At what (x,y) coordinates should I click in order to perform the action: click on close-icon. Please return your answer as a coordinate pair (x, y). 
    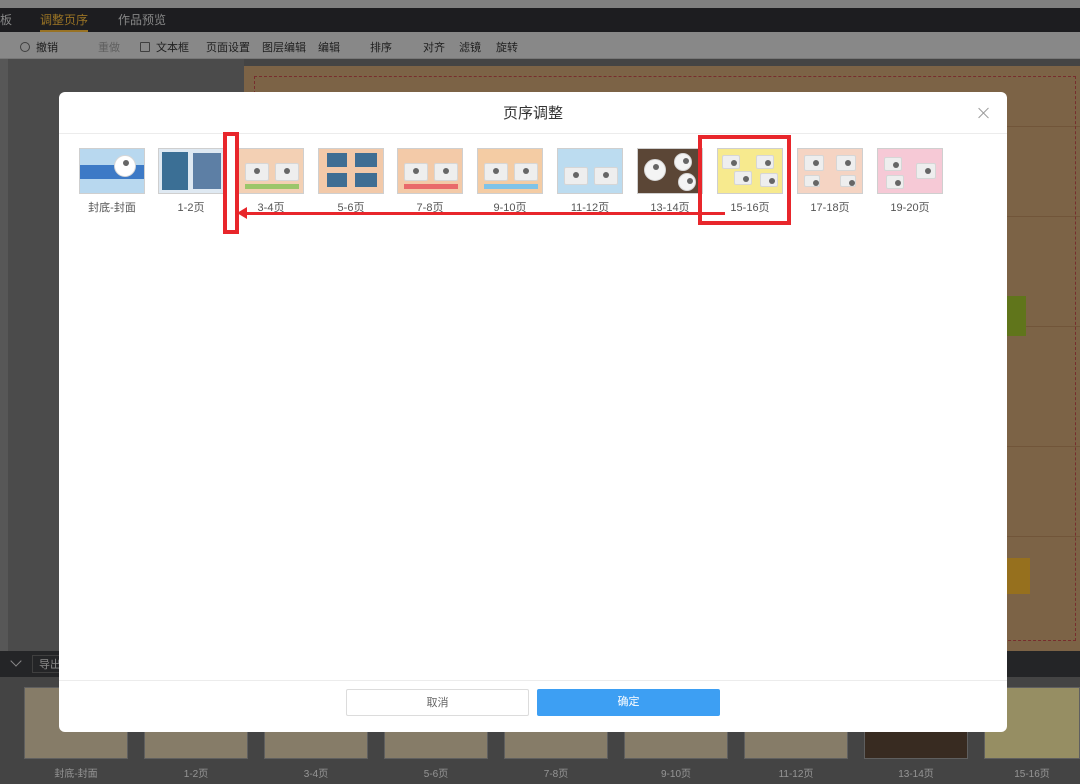
    Looking at the image, I should click on (984, 113).